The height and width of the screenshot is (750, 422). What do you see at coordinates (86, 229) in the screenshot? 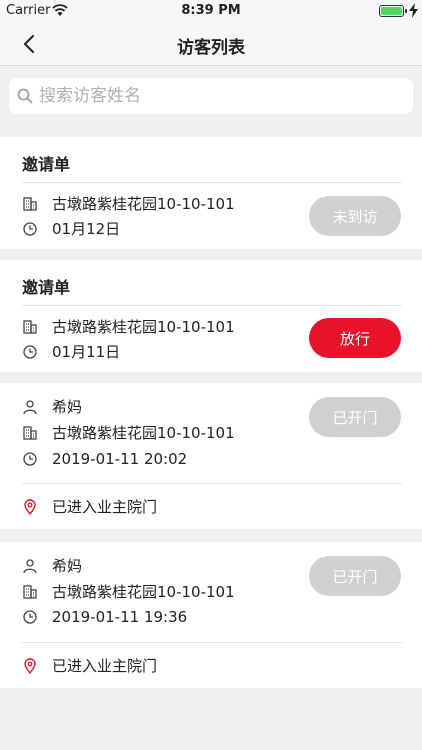
I see `date-text: 01月12日` at bounding box center [86, 229].